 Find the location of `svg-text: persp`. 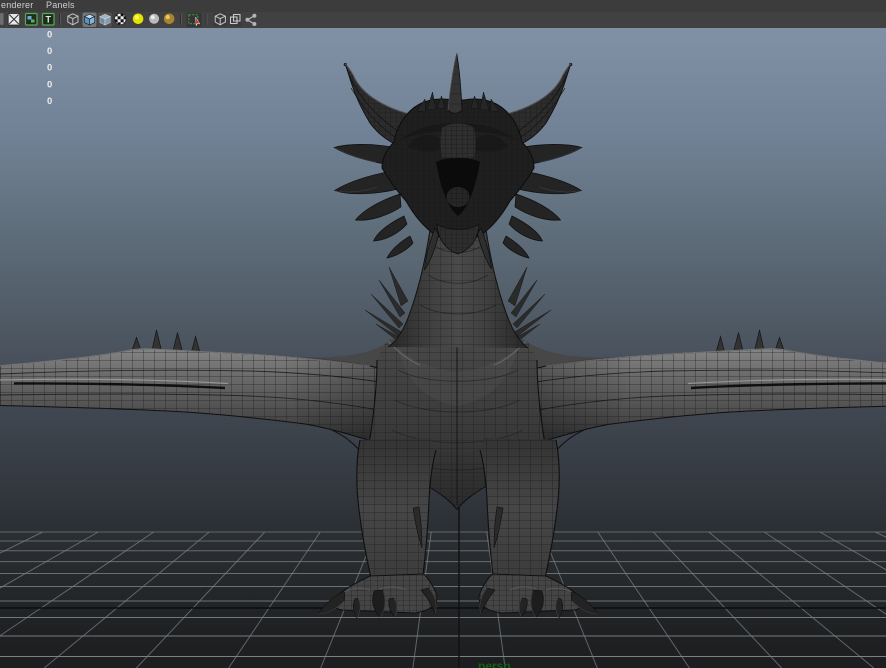

svg-text: persp is located at coordinates (494, 663).